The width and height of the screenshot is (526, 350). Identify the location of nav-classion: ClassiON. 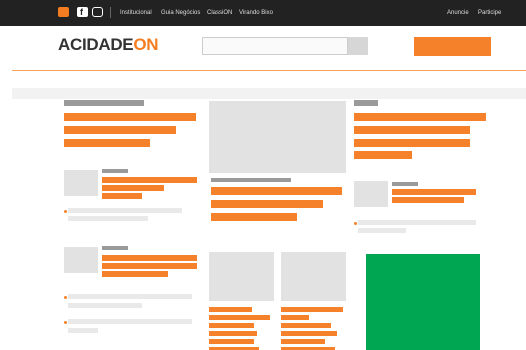
(219, 13).